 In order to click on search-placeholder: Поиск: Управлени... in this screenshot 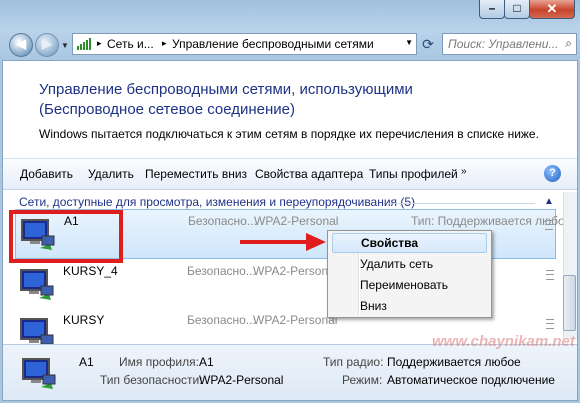, I will do `click(503, 44)`.